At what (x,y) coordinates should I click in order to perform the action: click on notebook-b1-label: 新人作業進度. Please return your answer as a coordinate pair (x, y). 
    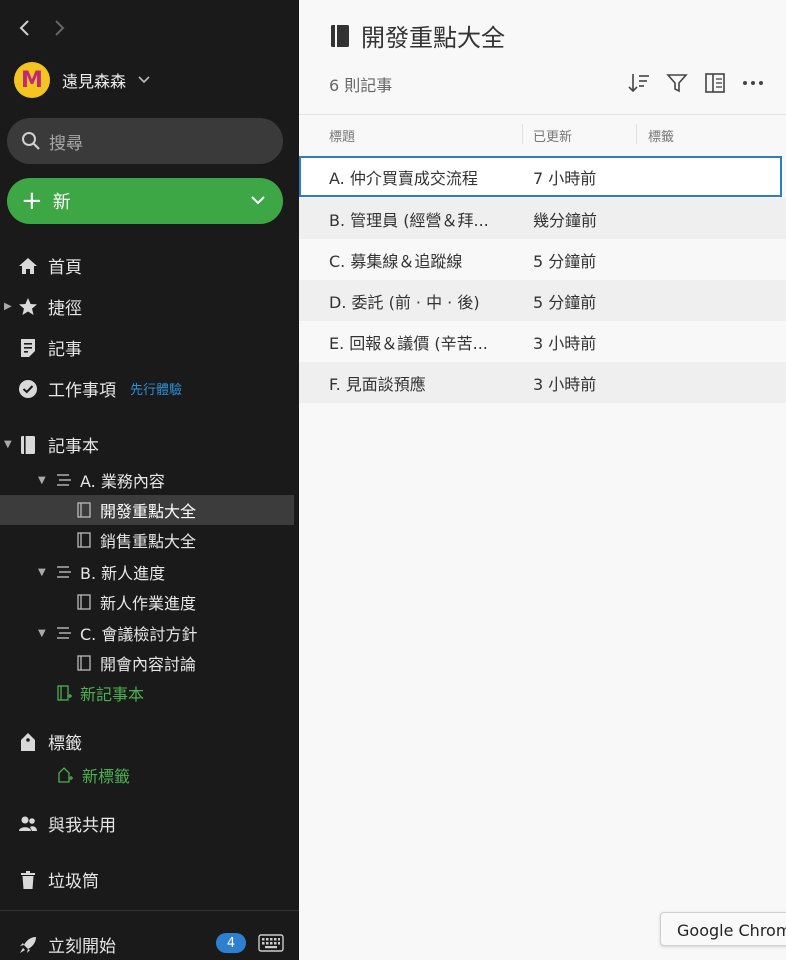
    Looking at the image, I should click on (148, 603).